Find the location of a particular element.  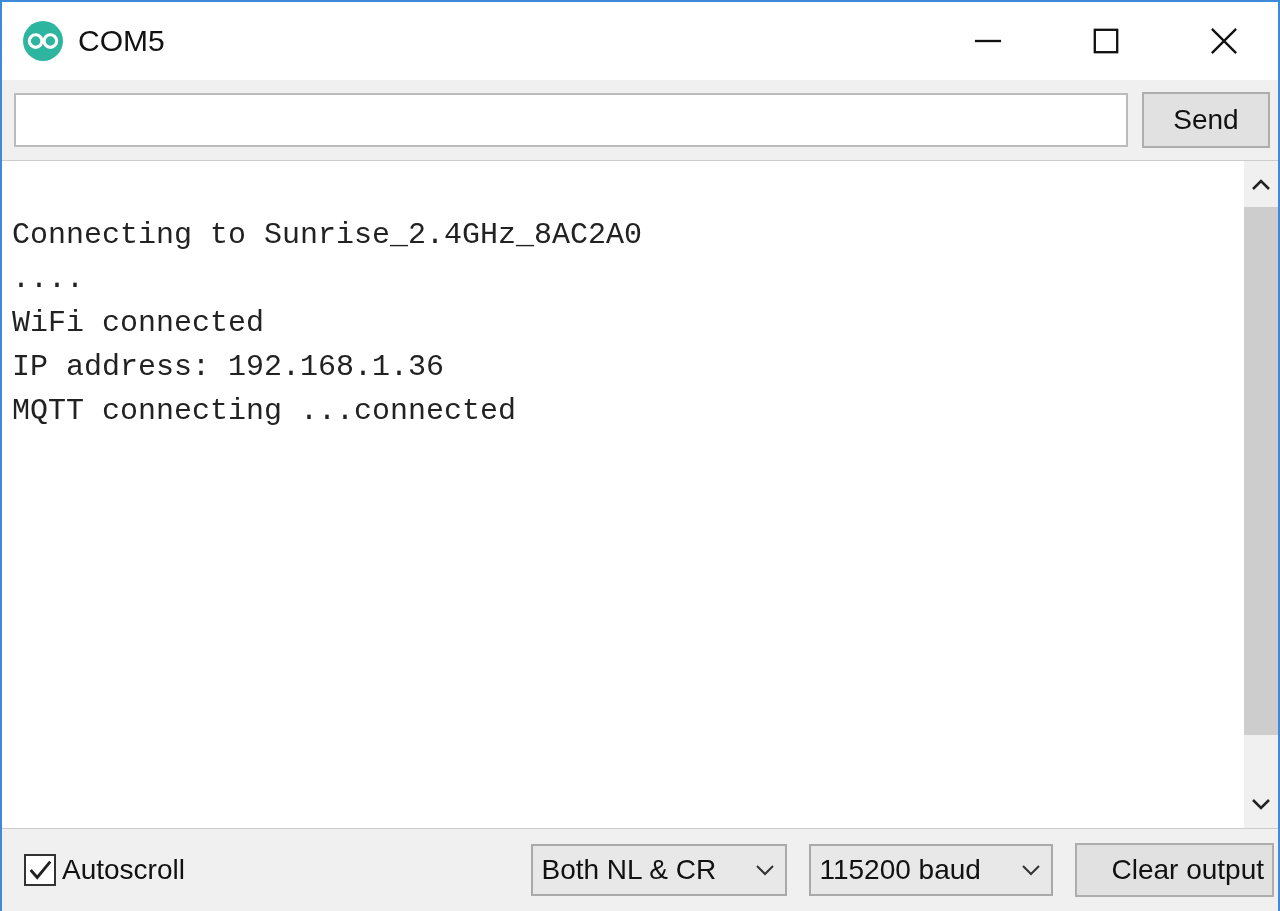

window-title: COM5 is located at coordinates (121, 41).